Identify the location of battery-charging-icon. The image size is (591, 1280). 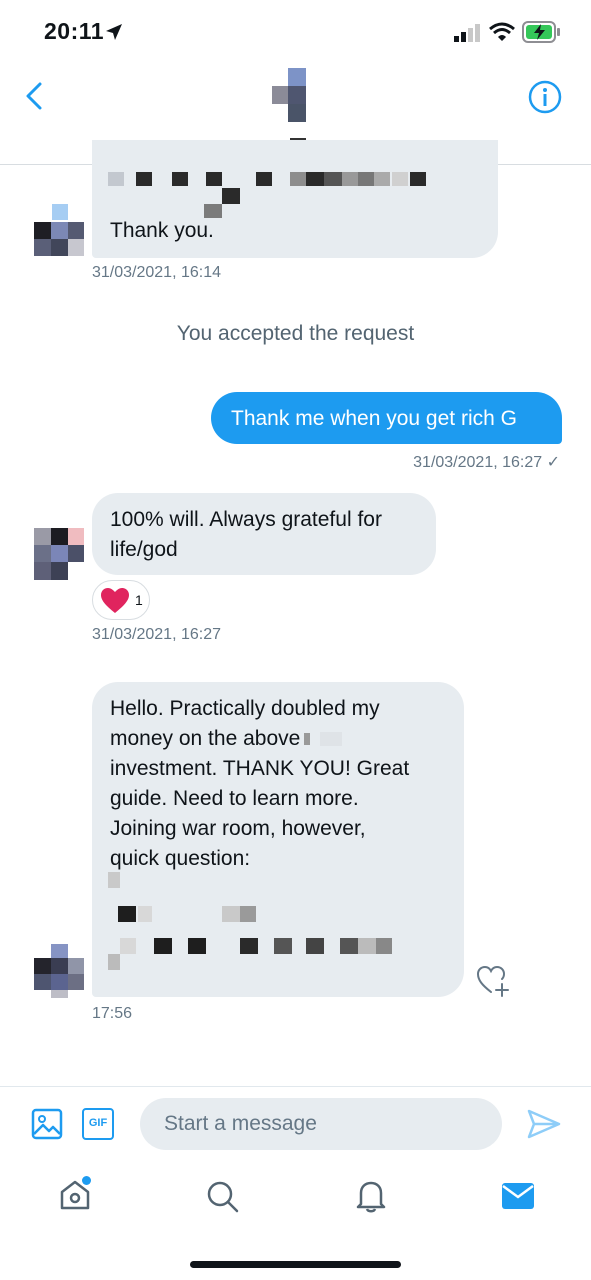
(541, 32).